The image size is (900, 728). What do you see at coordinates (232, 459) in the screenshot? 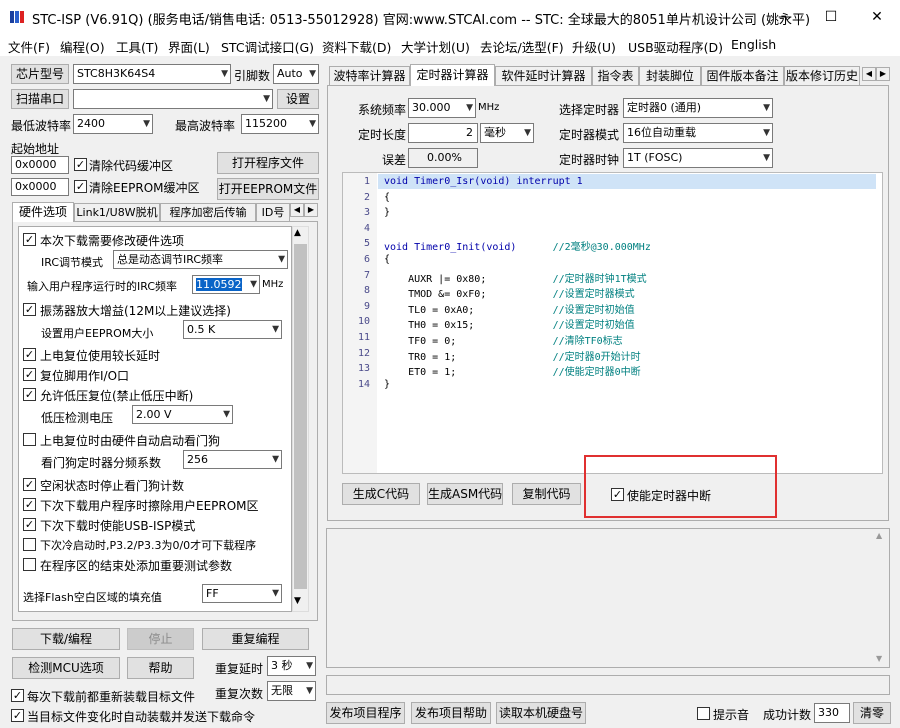
I see `wdt-div-select: 256 ▼` at bounding box center [232, 459].